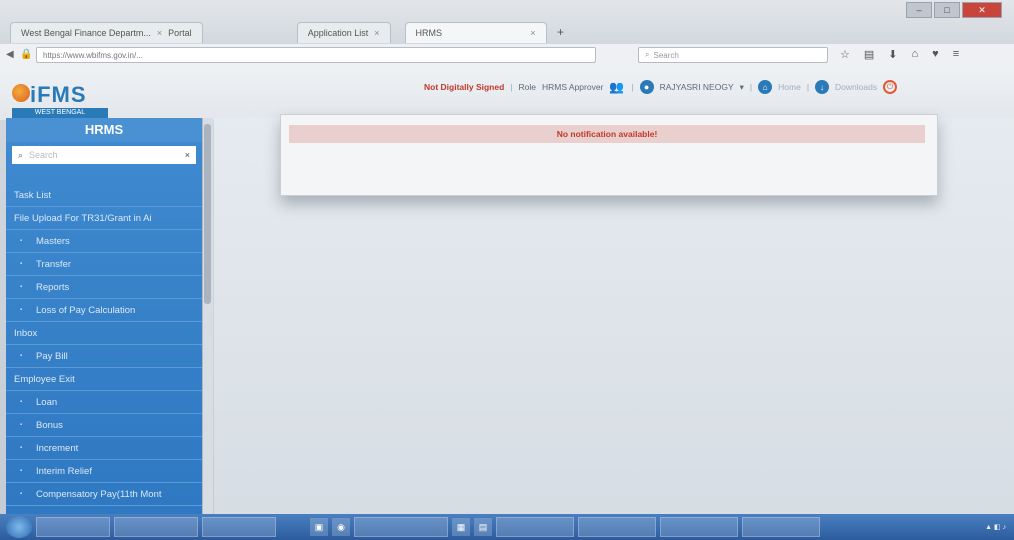 This screenshot has height=540, width=1014. I want to click on logo-text: iFMS, so click(58, 94).